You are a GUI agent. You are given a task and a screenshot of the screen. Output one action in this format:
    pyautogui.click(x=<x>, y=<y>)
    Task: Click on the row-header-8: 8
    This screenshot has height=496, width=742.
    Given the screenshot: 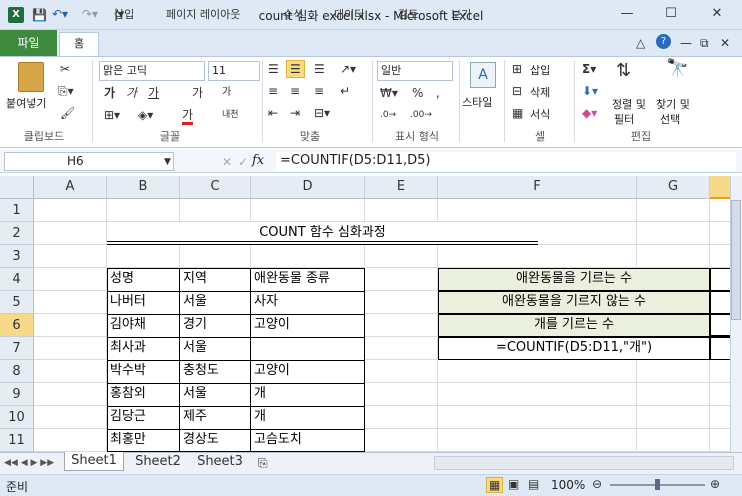 What is the action you would take?
    pyautogui.click(x=17, y=371)
    